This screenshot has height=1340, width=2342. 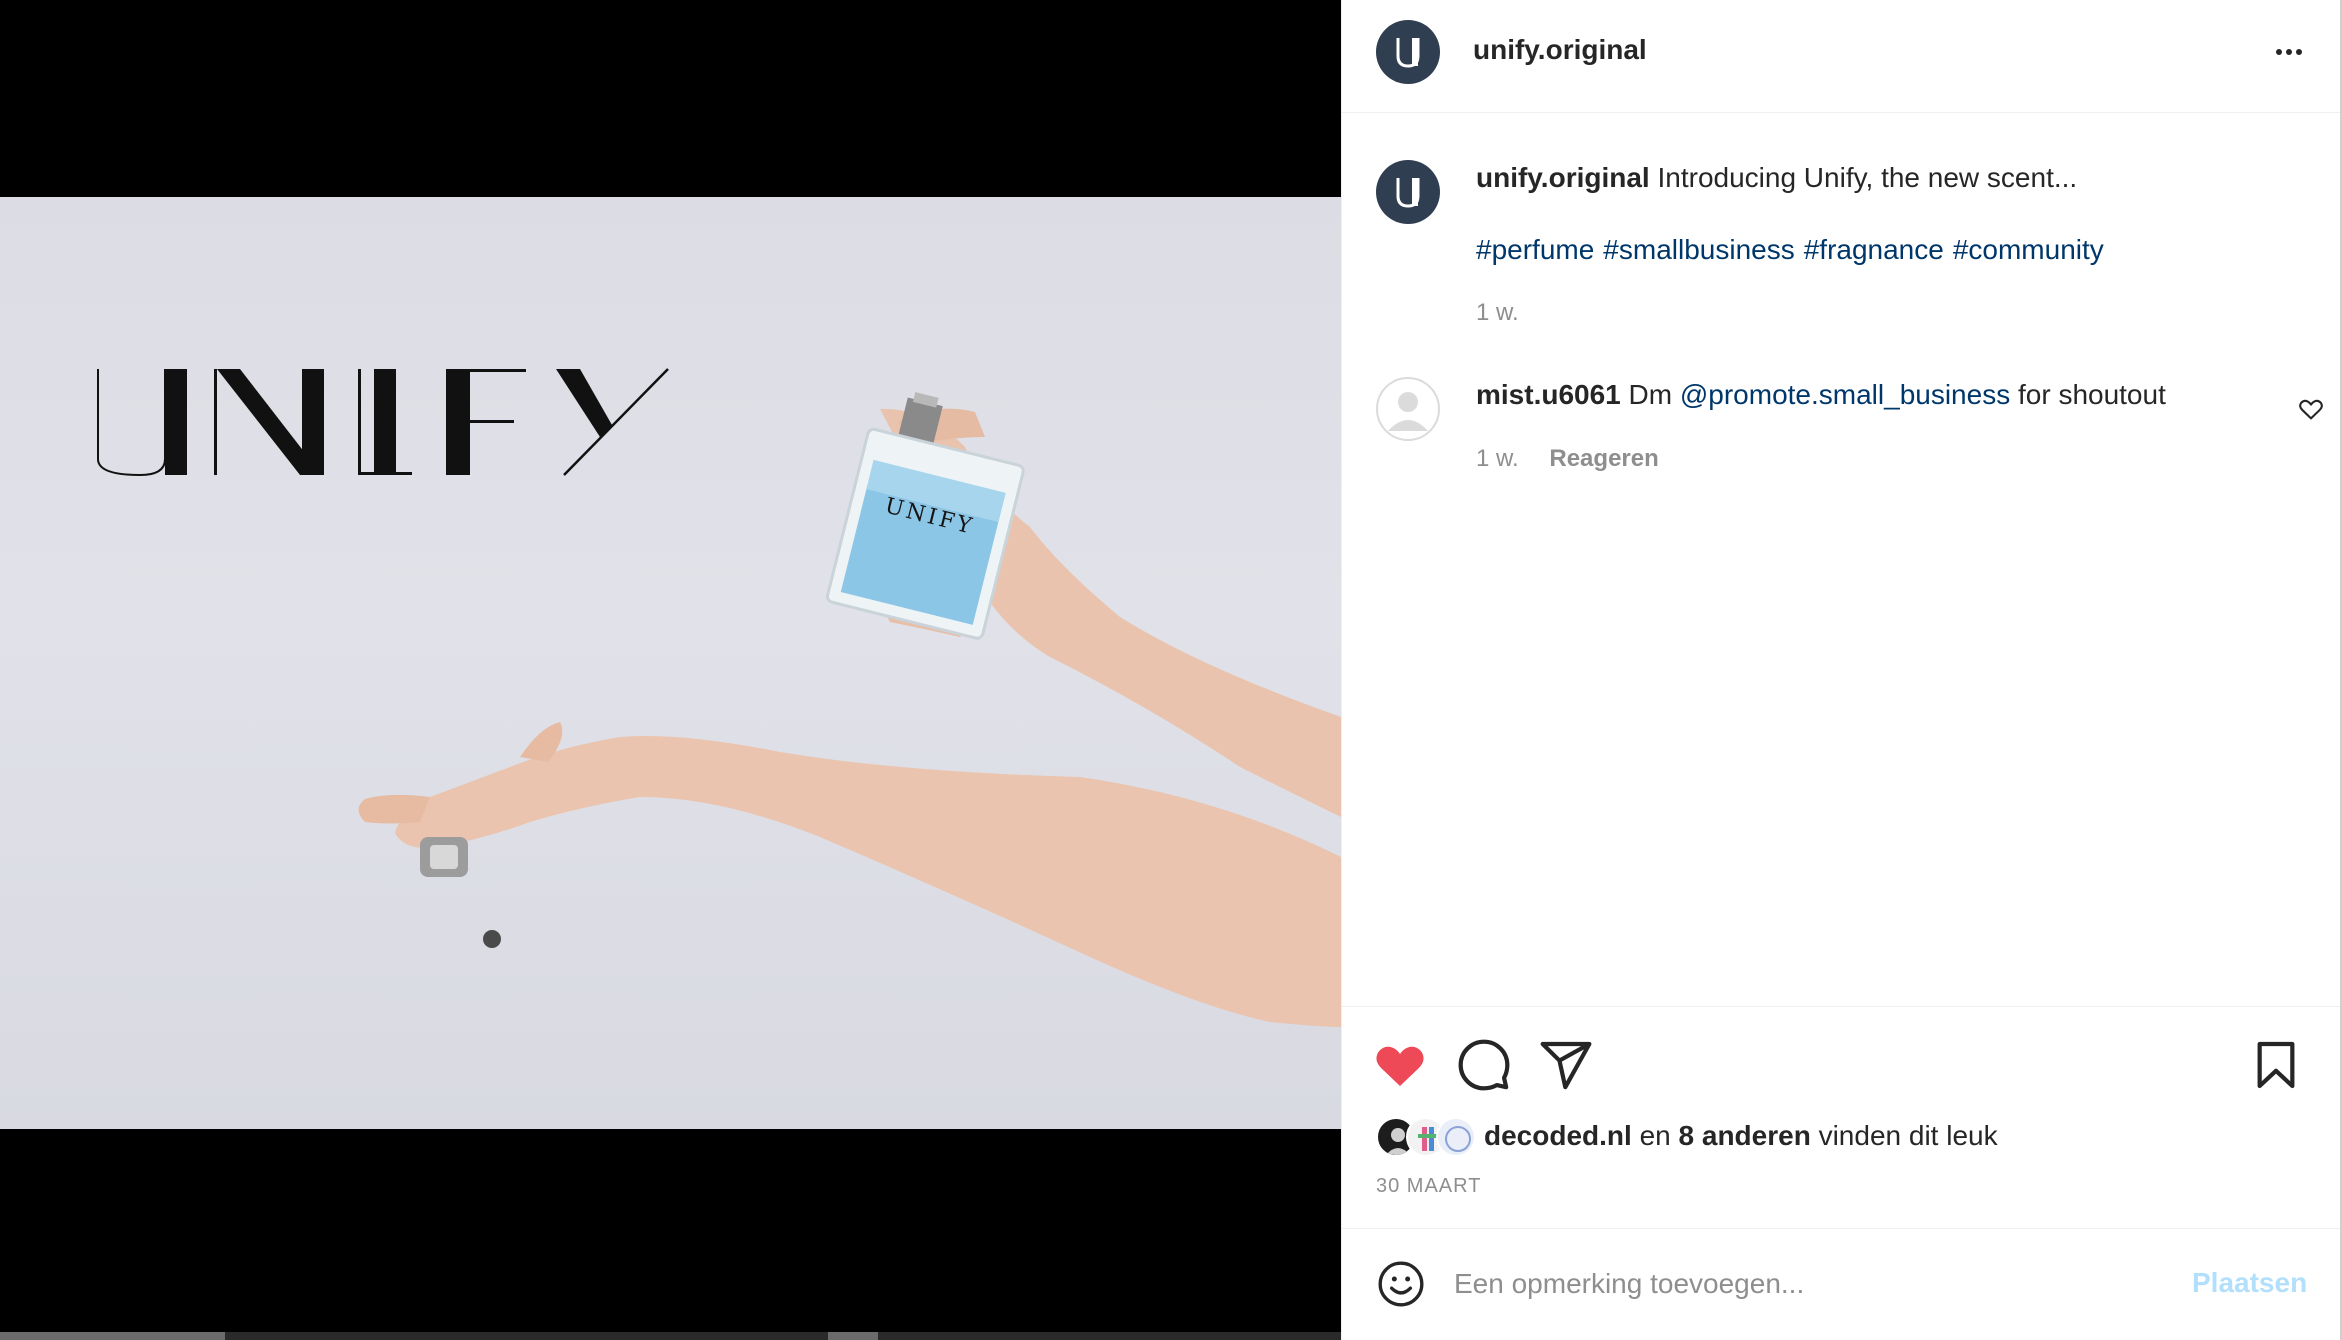 I want to click on unify-logo, so click(x=383, y=422).